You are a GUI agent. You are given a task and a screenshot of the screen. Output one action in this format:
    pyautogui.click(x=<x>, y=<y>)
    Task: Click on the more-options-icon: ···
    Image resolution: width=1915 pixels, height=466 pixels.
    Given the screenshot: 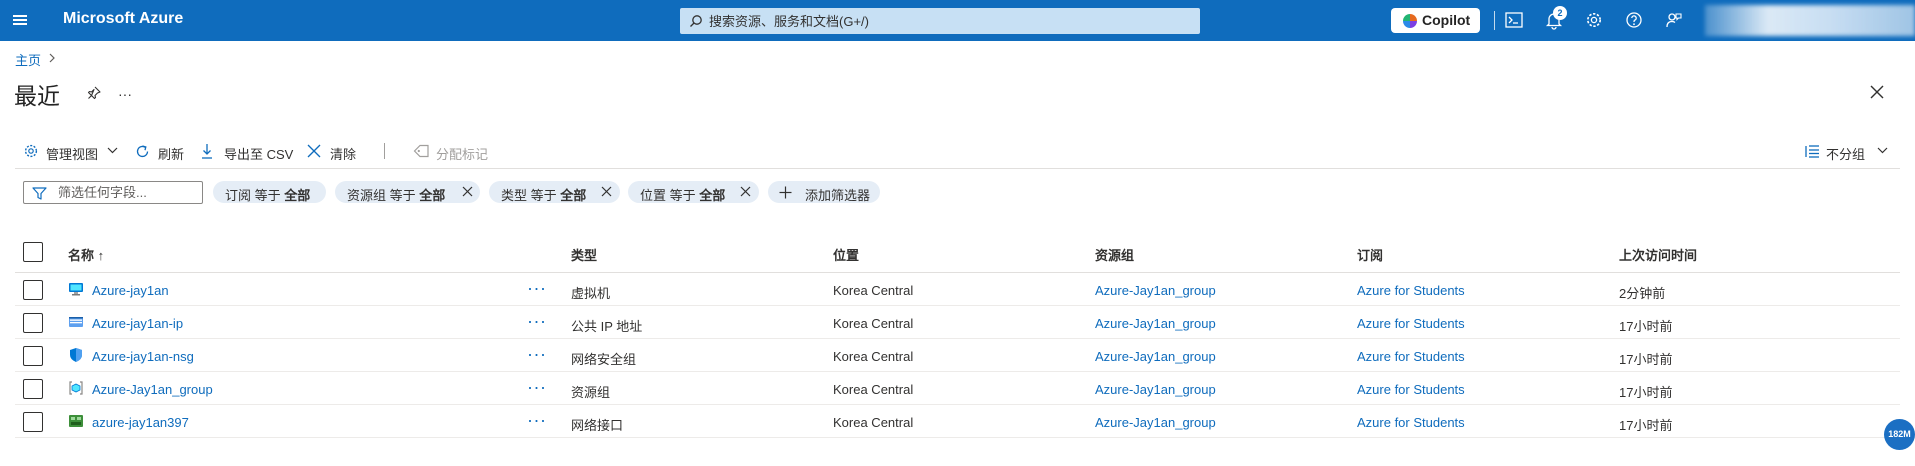 What is the action you would take?
    pyautogui.click(x=125, y=94)
    